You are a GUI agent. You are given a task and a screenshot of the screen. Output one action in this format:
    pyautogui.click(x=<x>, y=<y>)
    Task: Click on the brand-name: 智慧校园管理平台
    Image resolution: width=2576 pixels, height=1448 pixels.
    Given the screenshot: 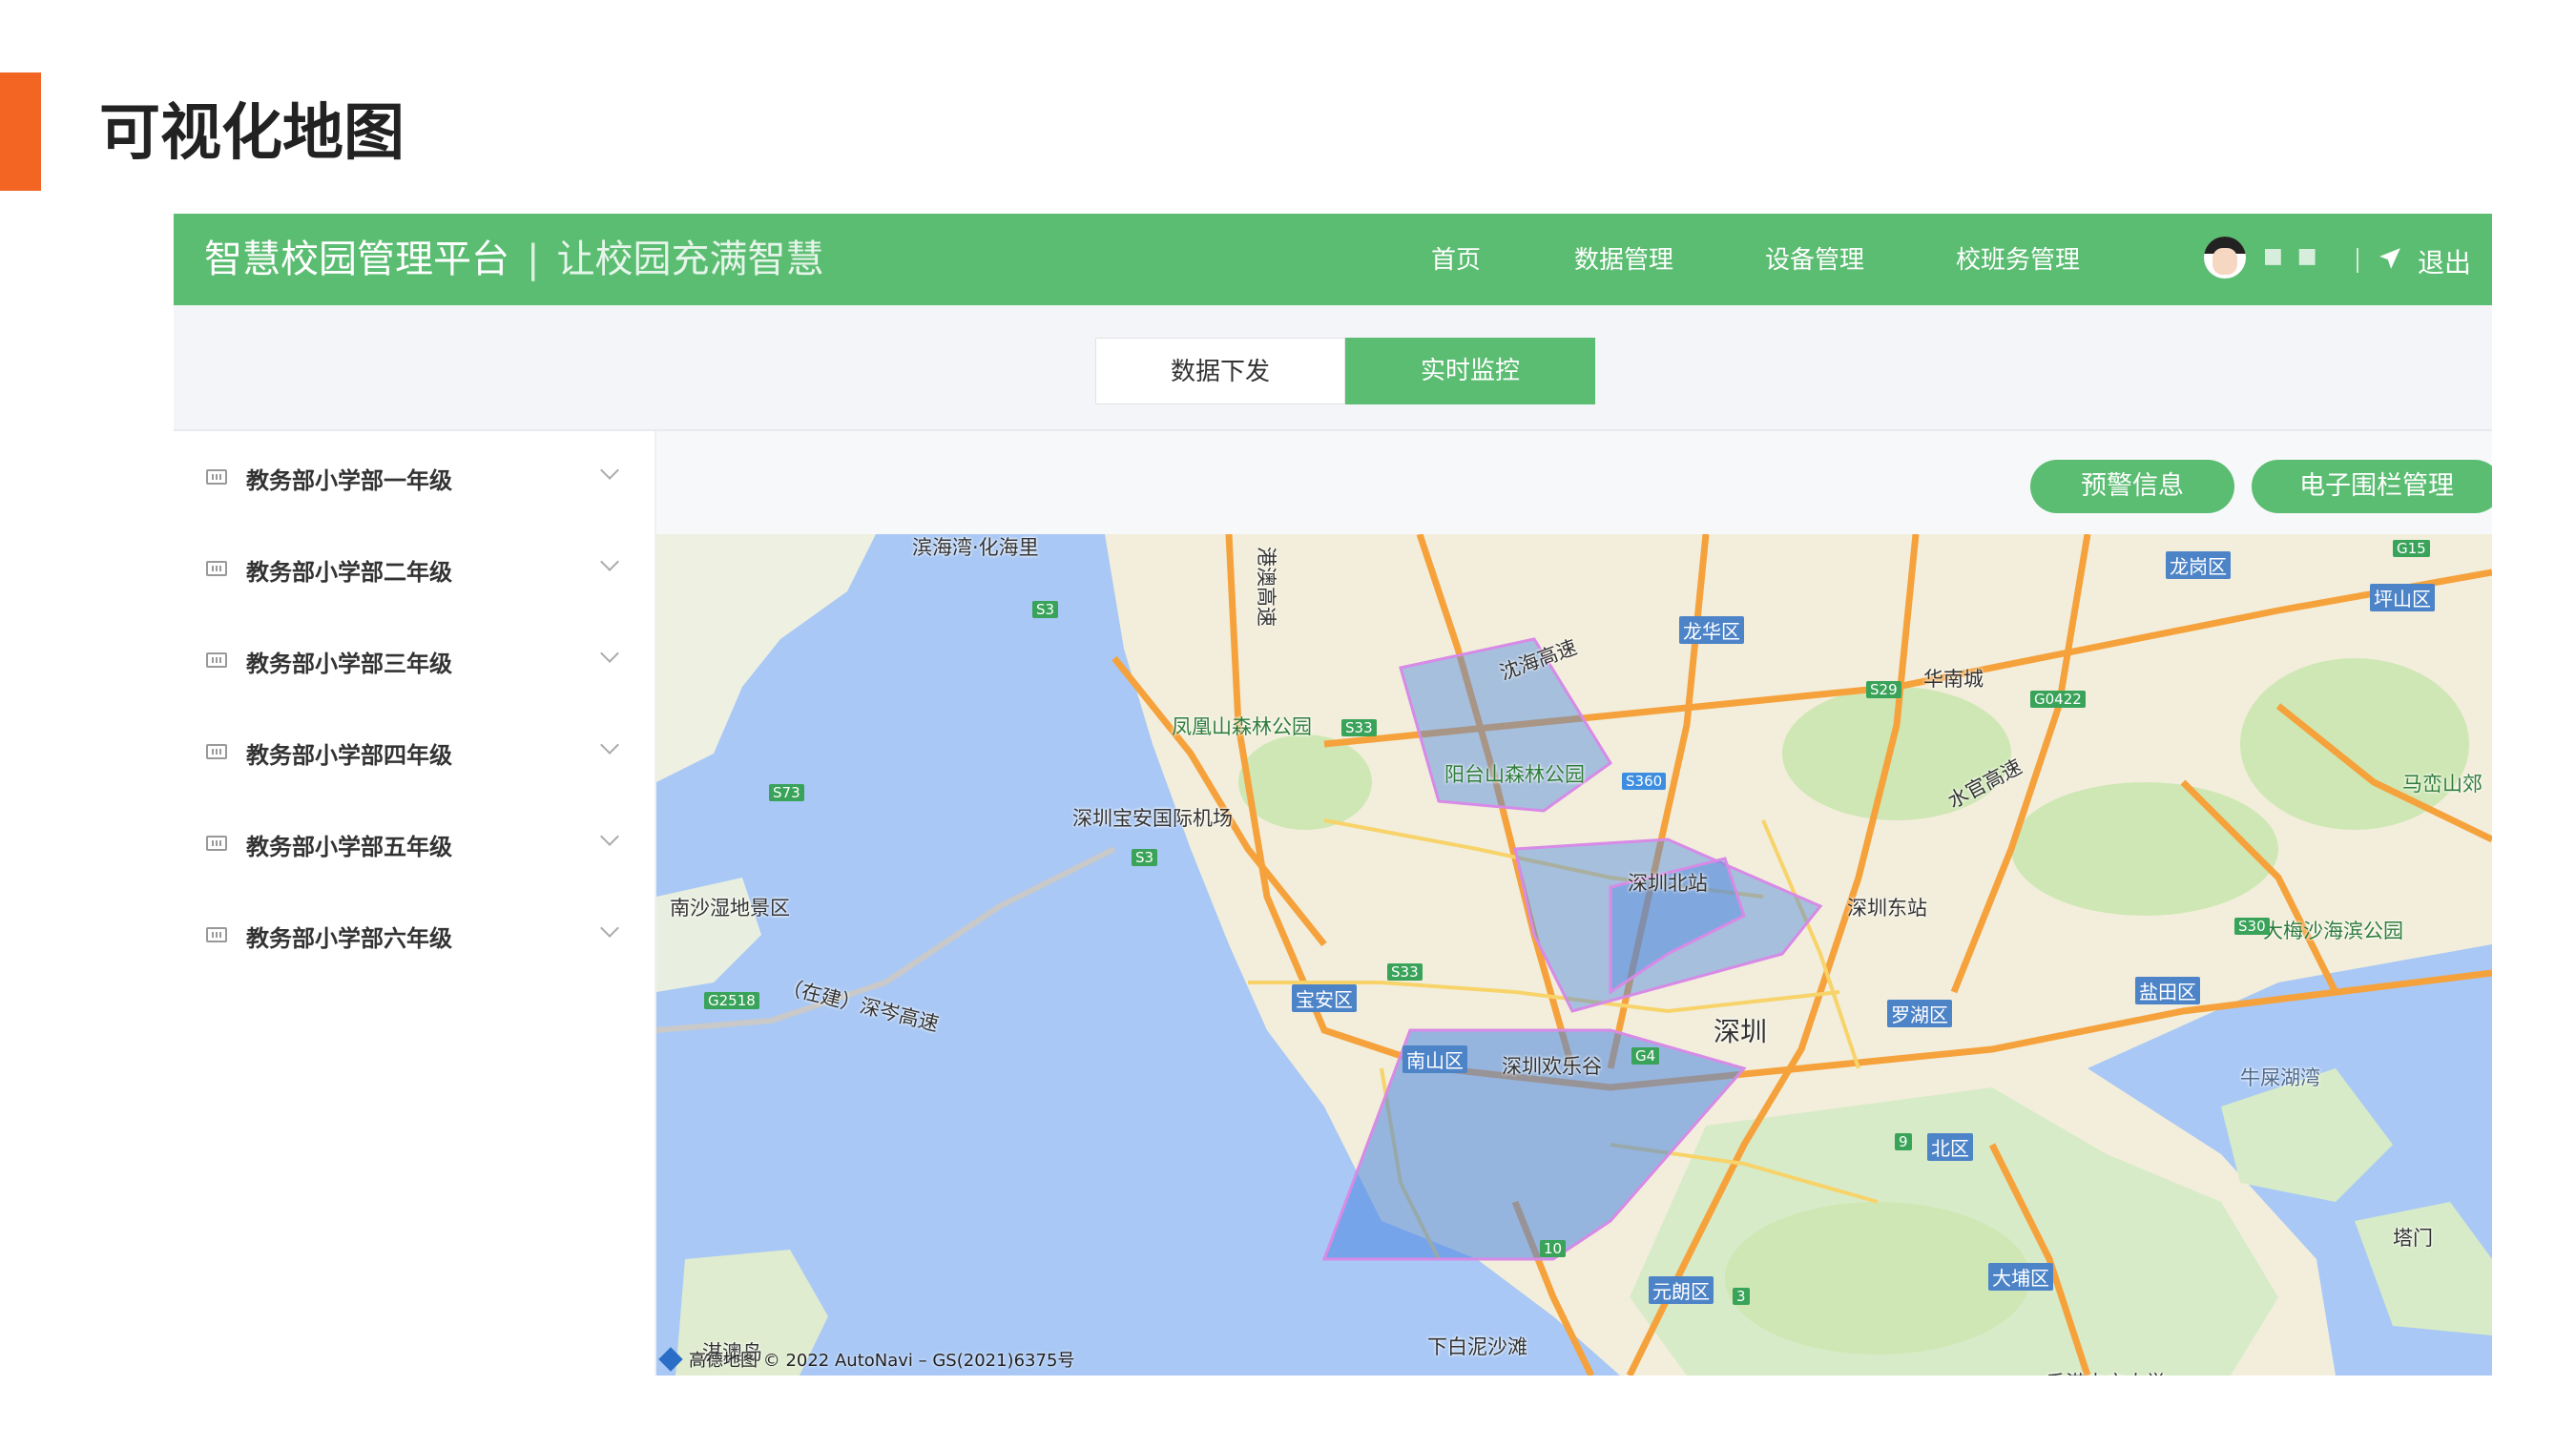 What is the action you would take?
    pyautogui.click(x=356, y=259)
    